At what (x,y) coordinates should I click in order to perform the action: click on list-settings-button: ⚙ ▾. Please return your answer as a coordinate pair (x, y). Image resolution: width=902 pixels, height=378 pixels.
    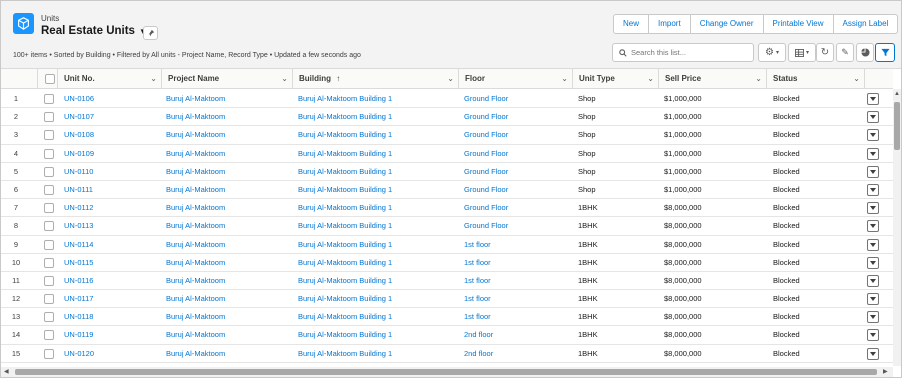
    Looking at the image, I should click on (772, 52).